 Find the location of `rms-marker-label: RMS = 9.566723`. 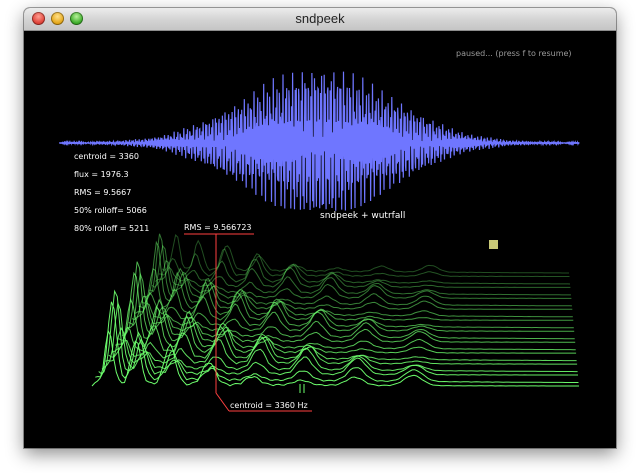

rms-marker-label: RMS = 9.566723 is located at coordinates (218, 227).